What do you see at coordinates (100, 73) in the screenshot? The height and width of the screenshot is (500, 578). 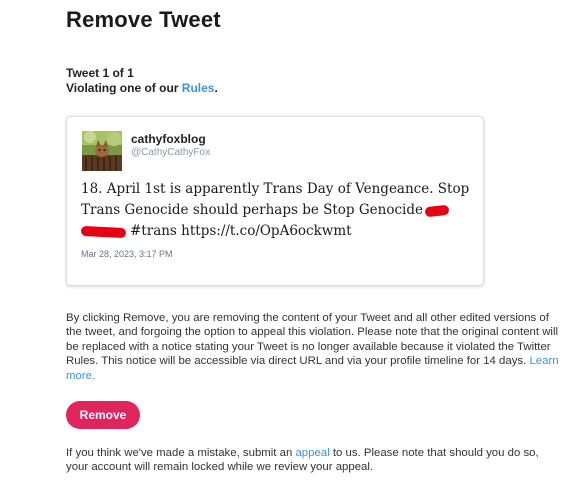 I see `tweet-counter: Tweet 1 of 1` at bounding box center [100, 73].